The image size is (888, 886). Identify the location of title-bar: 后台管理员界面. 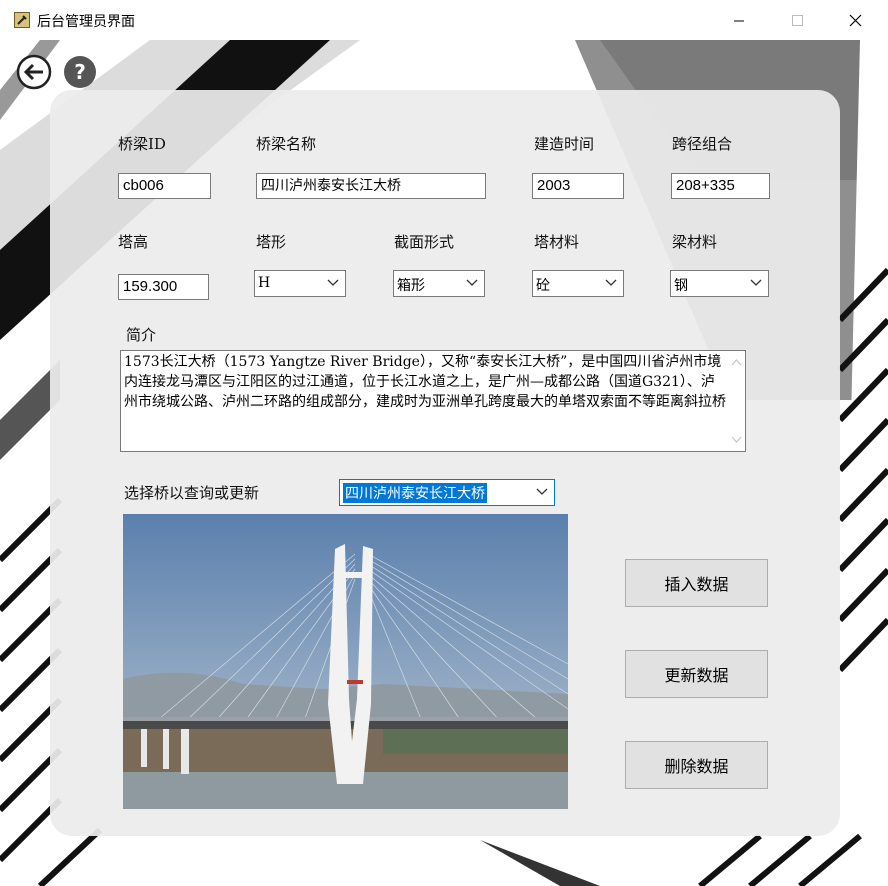
(444, 20).